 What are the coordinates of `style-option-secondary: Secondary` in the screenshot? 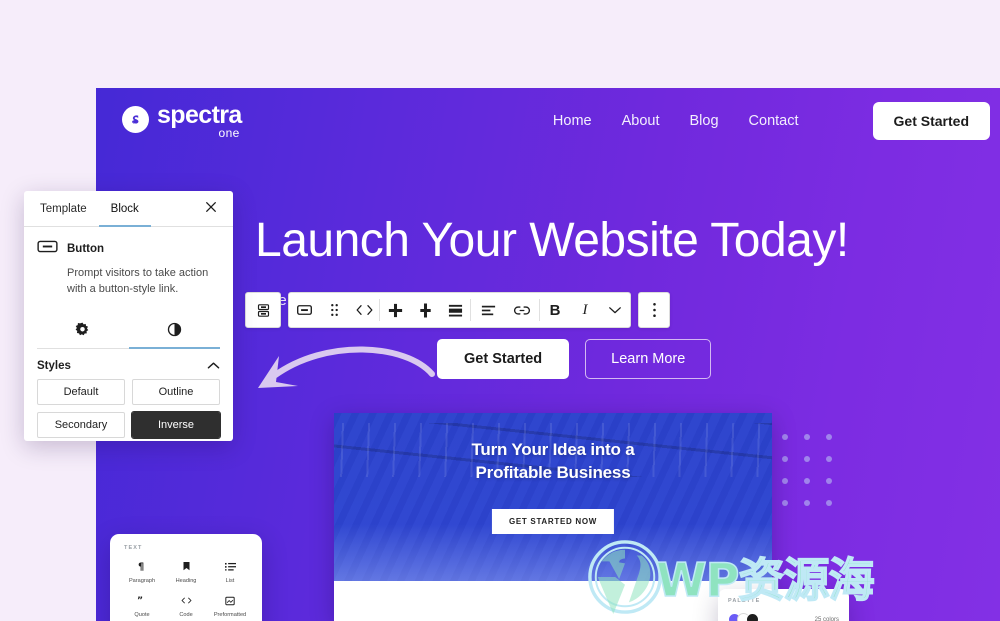 It's located at (81, 424).